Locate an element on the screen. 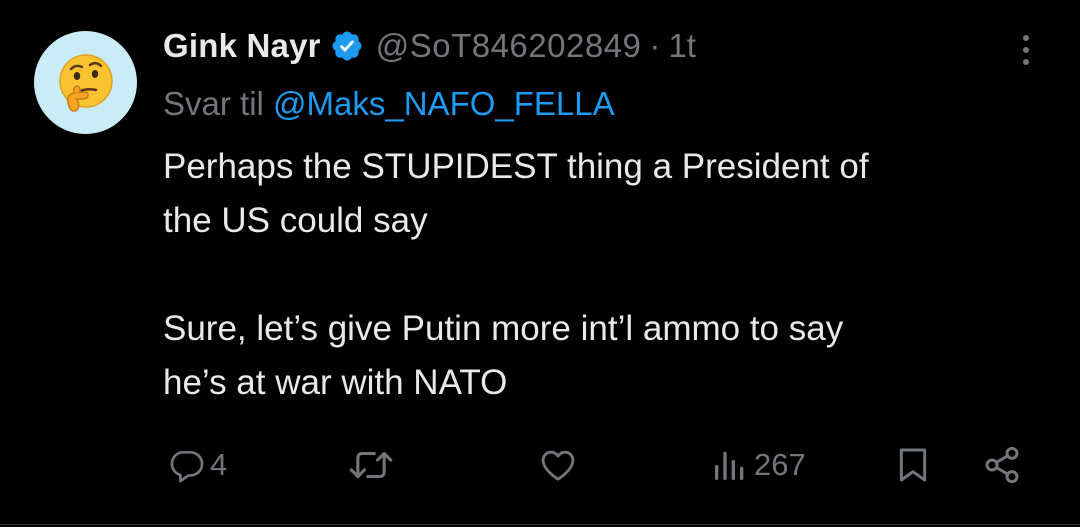 This screenshot has height=527, width=1080. verified-badge-icon is located at coordinates (347, 46).